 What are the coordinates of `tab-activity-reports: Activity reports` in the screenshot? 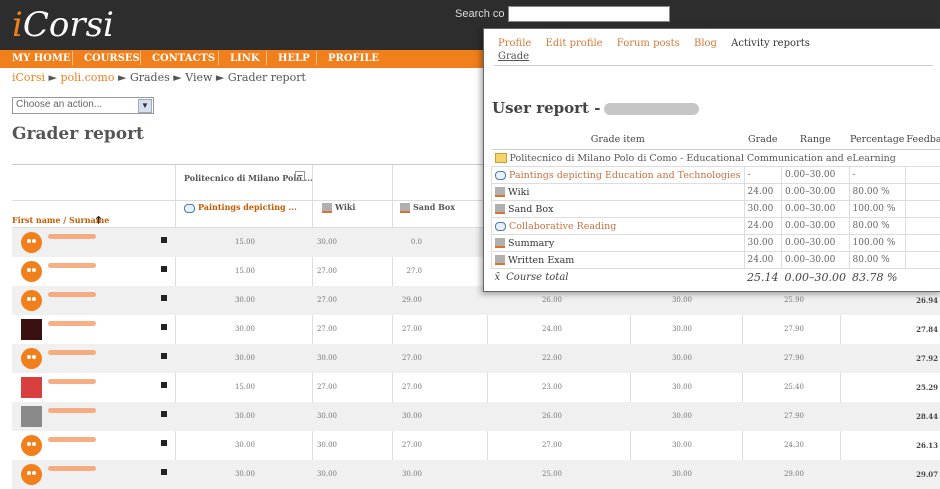 It's located at (770, 43).